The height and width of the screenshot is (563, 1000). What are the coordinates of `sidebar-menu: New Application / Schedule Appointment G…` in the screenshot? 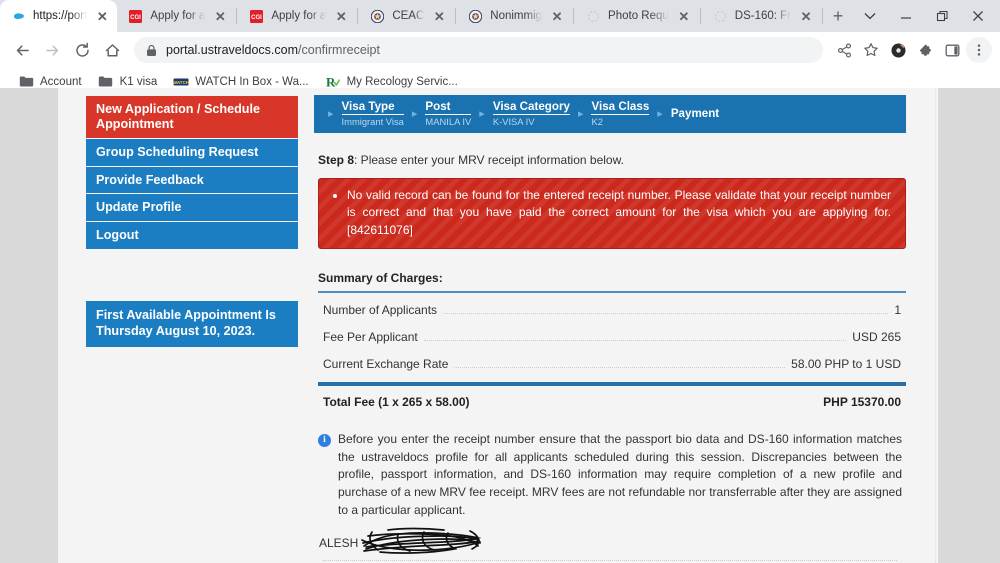 It's located at (192, 173).